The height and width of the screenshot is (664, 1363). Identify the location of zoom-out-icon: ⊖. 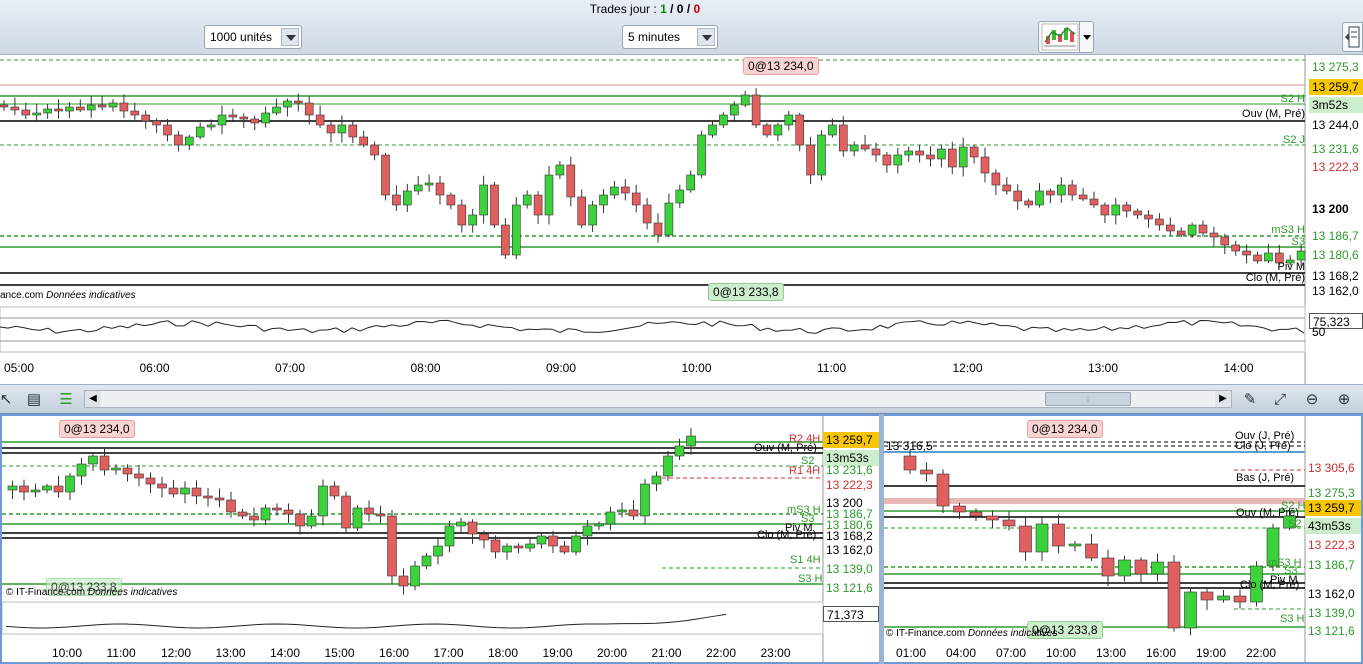
(1312, 399).